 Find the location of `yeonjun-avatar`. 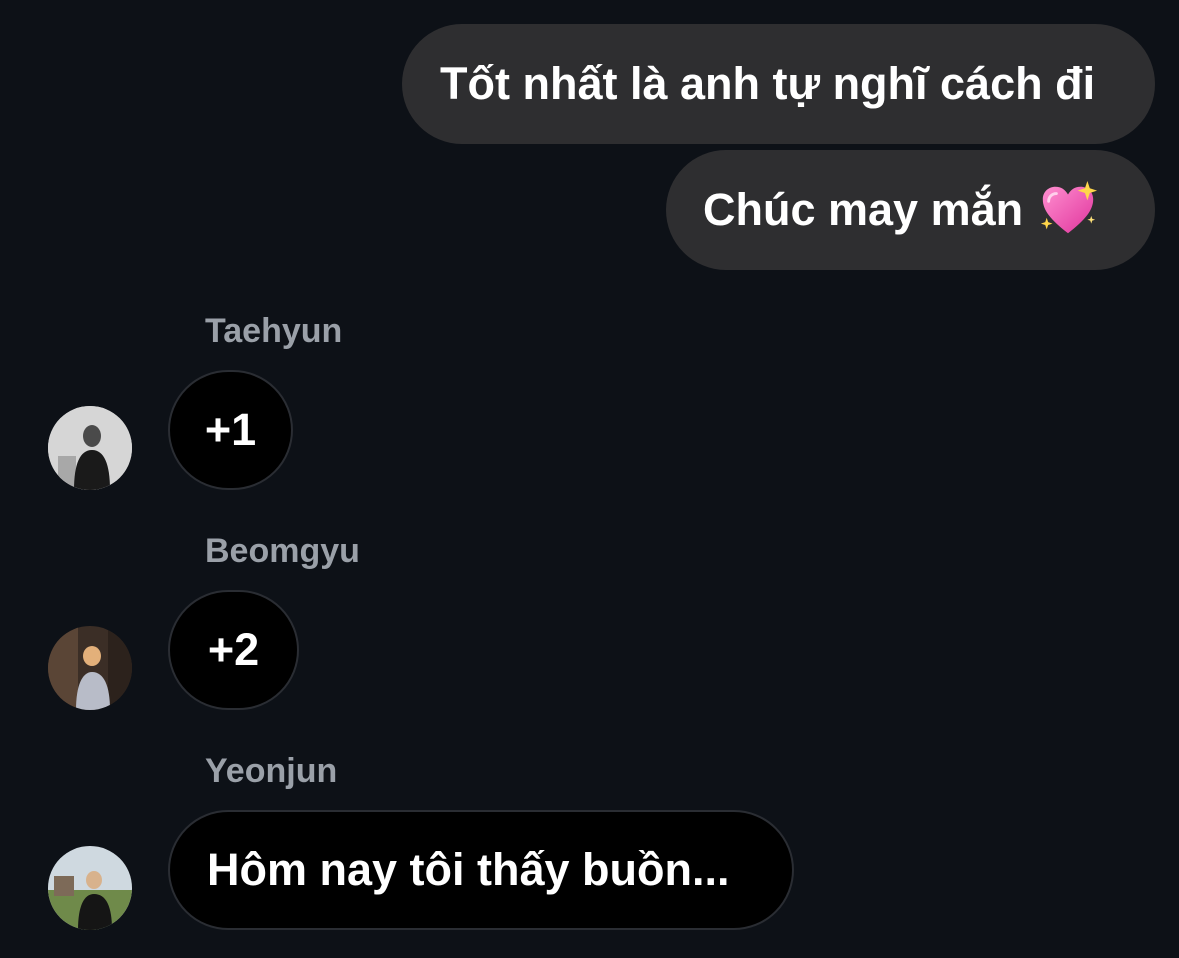

yeonjun-avatar is located at coordinates (90, 888).